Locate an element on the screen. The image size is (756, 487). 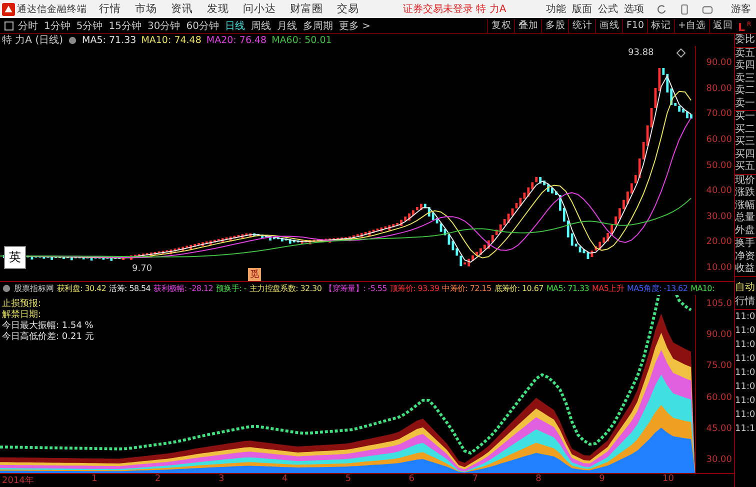
menu-item: 功能 is located at coordinates (556, 9).